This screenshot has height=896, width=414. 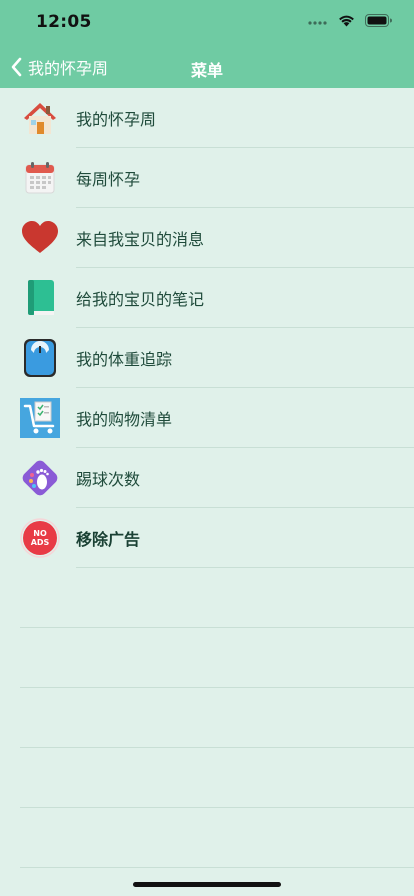 I want to click on menu-item-label: 每周怀孕, so click(x=108, y=179).